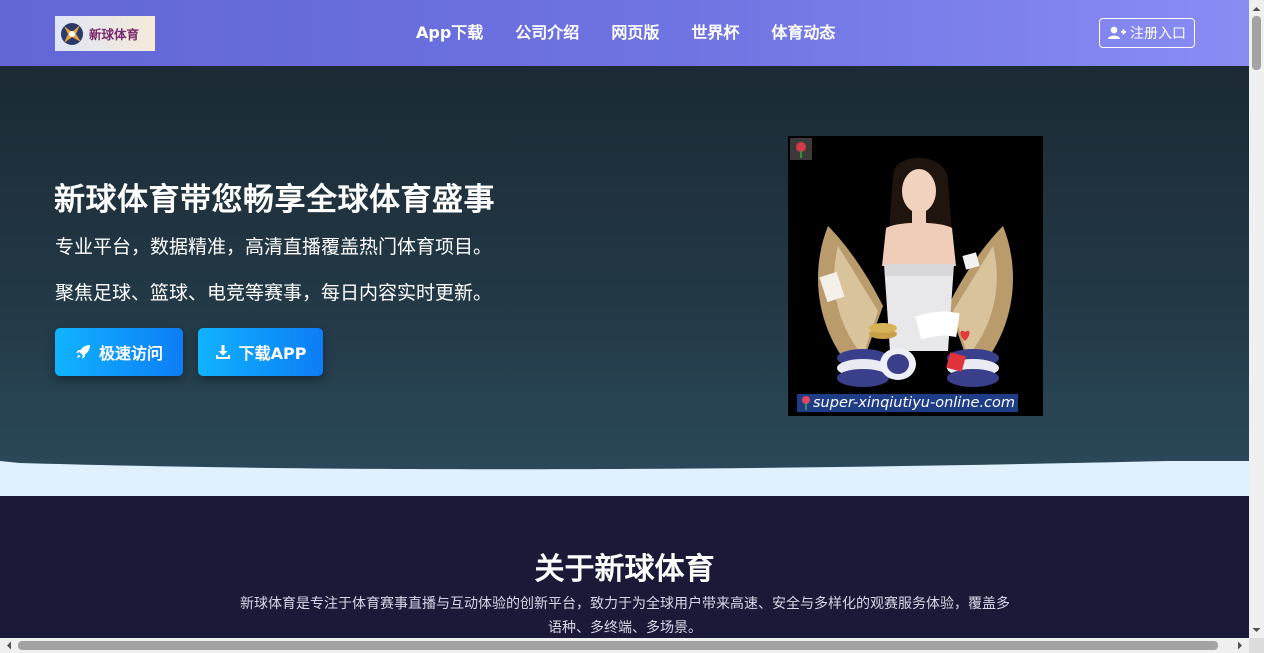  I want to click on logo-mascot-icon, so click(72, 33).